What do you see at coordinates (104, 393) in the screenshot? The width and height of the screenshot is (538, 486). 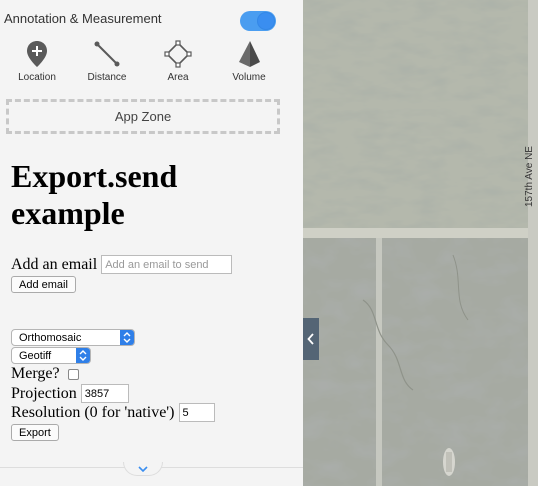 I see `projection-input` at bounding box center [104, 393].